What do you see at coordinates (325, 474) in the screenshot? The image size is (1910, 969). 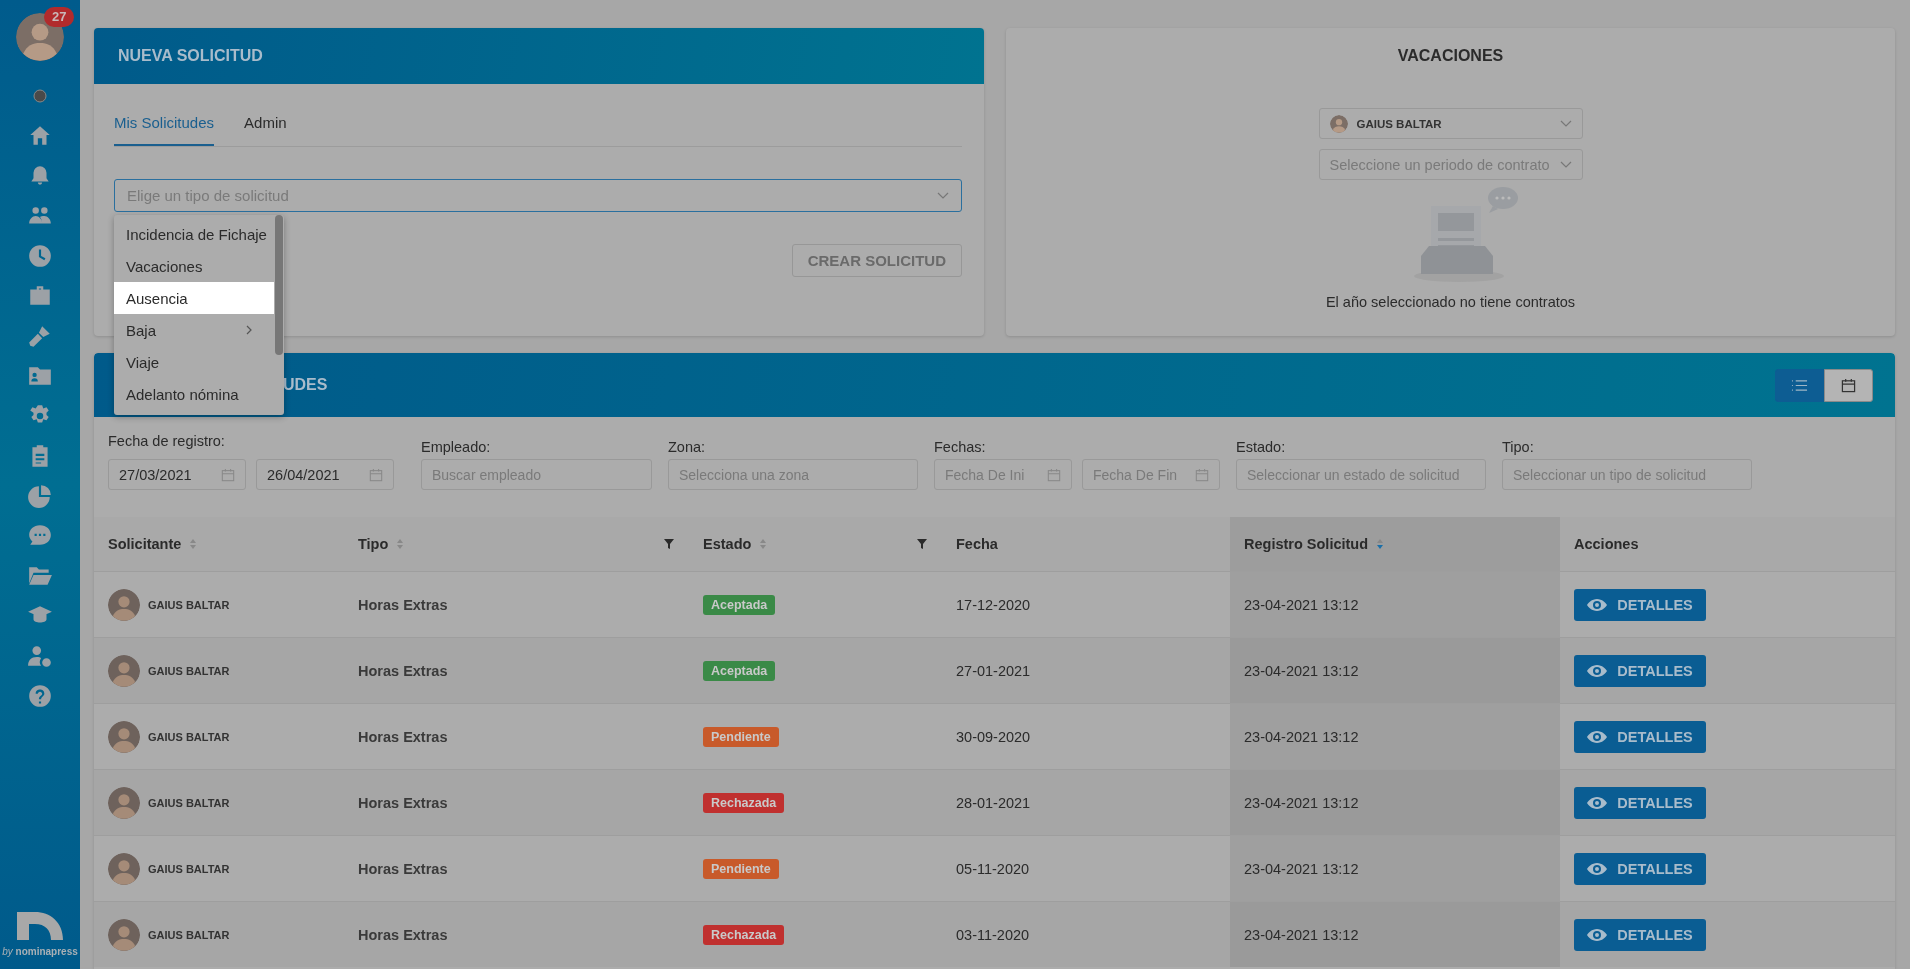 I see `date-field: 26/04/2021` at bounding box center [325, 474].